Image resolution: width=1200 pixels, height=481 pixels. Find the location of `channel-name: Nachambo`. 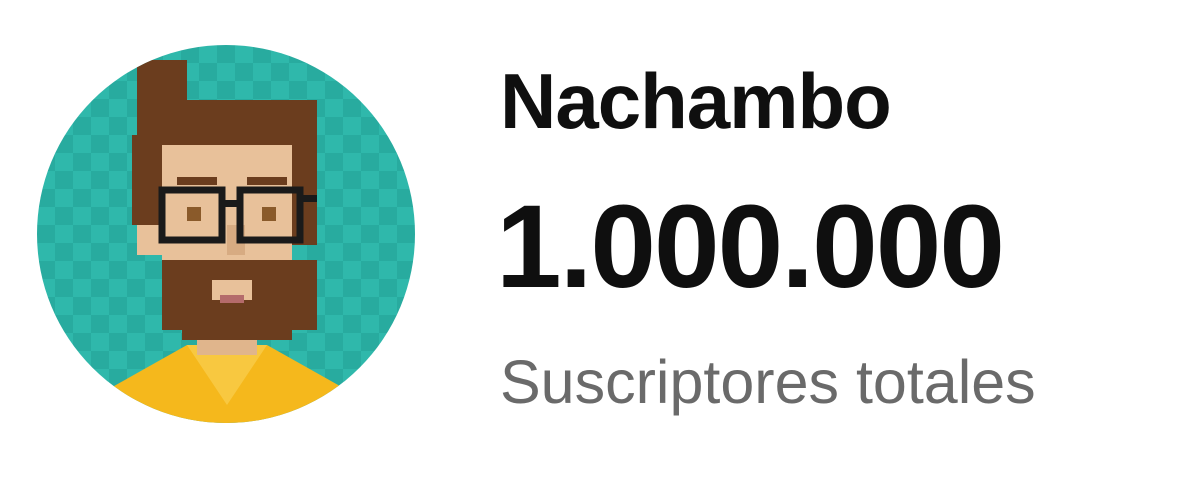

channel-name: Nachambo is located at coordinates (696, 101).